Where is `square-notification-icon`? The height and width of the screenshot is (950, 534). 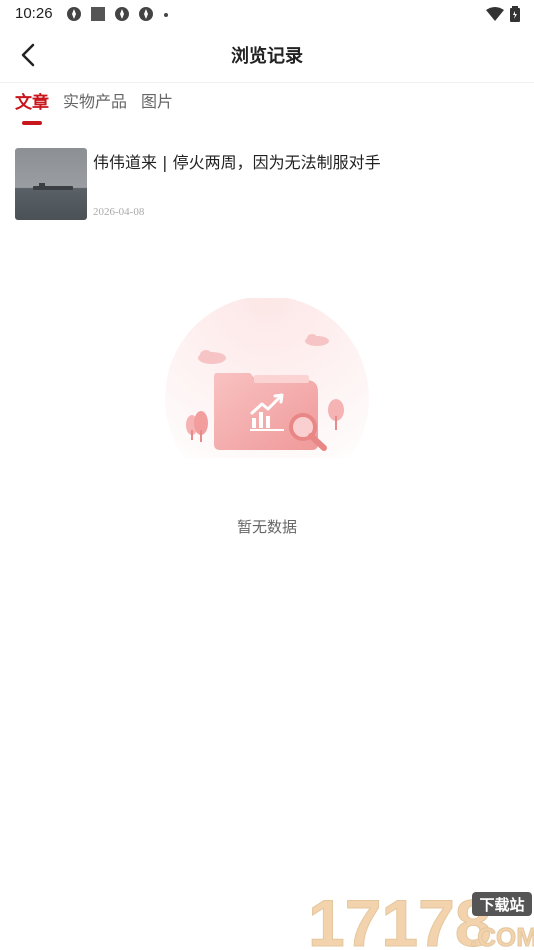
square-notification-icon is located at coordinates (98, 14).